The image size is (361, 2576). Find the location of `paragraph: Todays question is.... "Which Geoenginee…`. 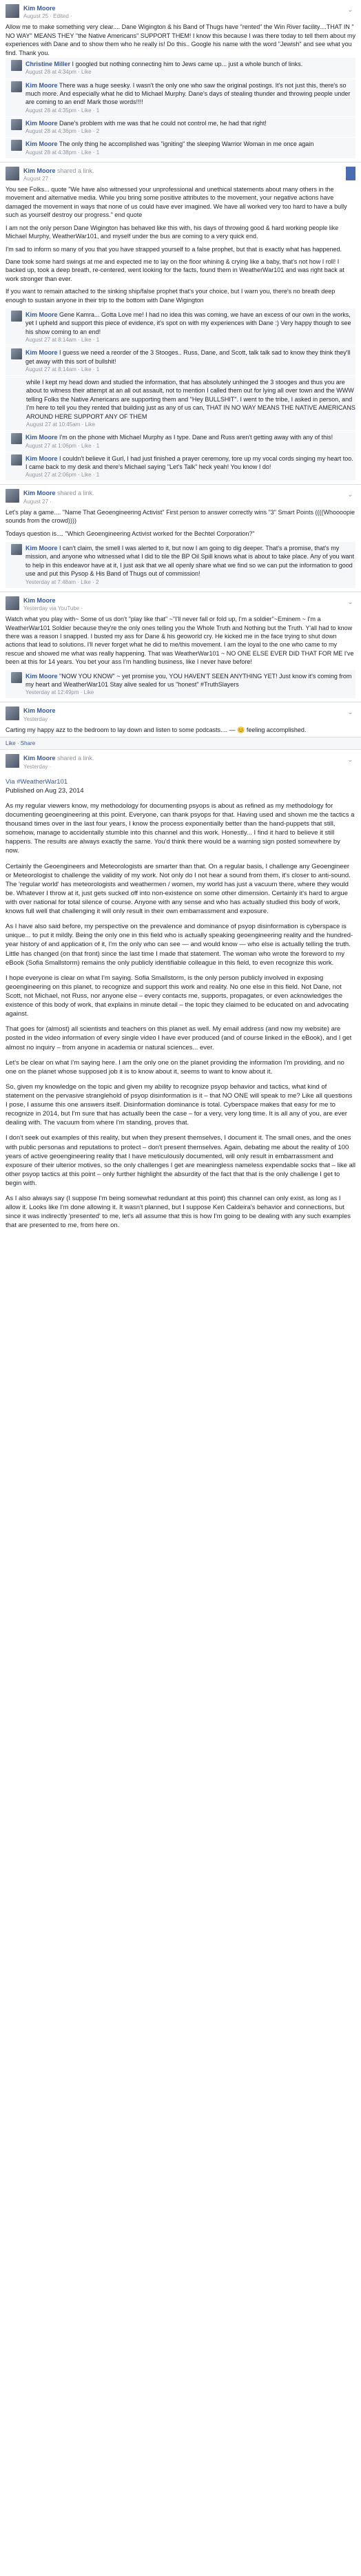

paragraph: Todays question is.... "Which Geoenginee… is located at coordinates (130, 533).